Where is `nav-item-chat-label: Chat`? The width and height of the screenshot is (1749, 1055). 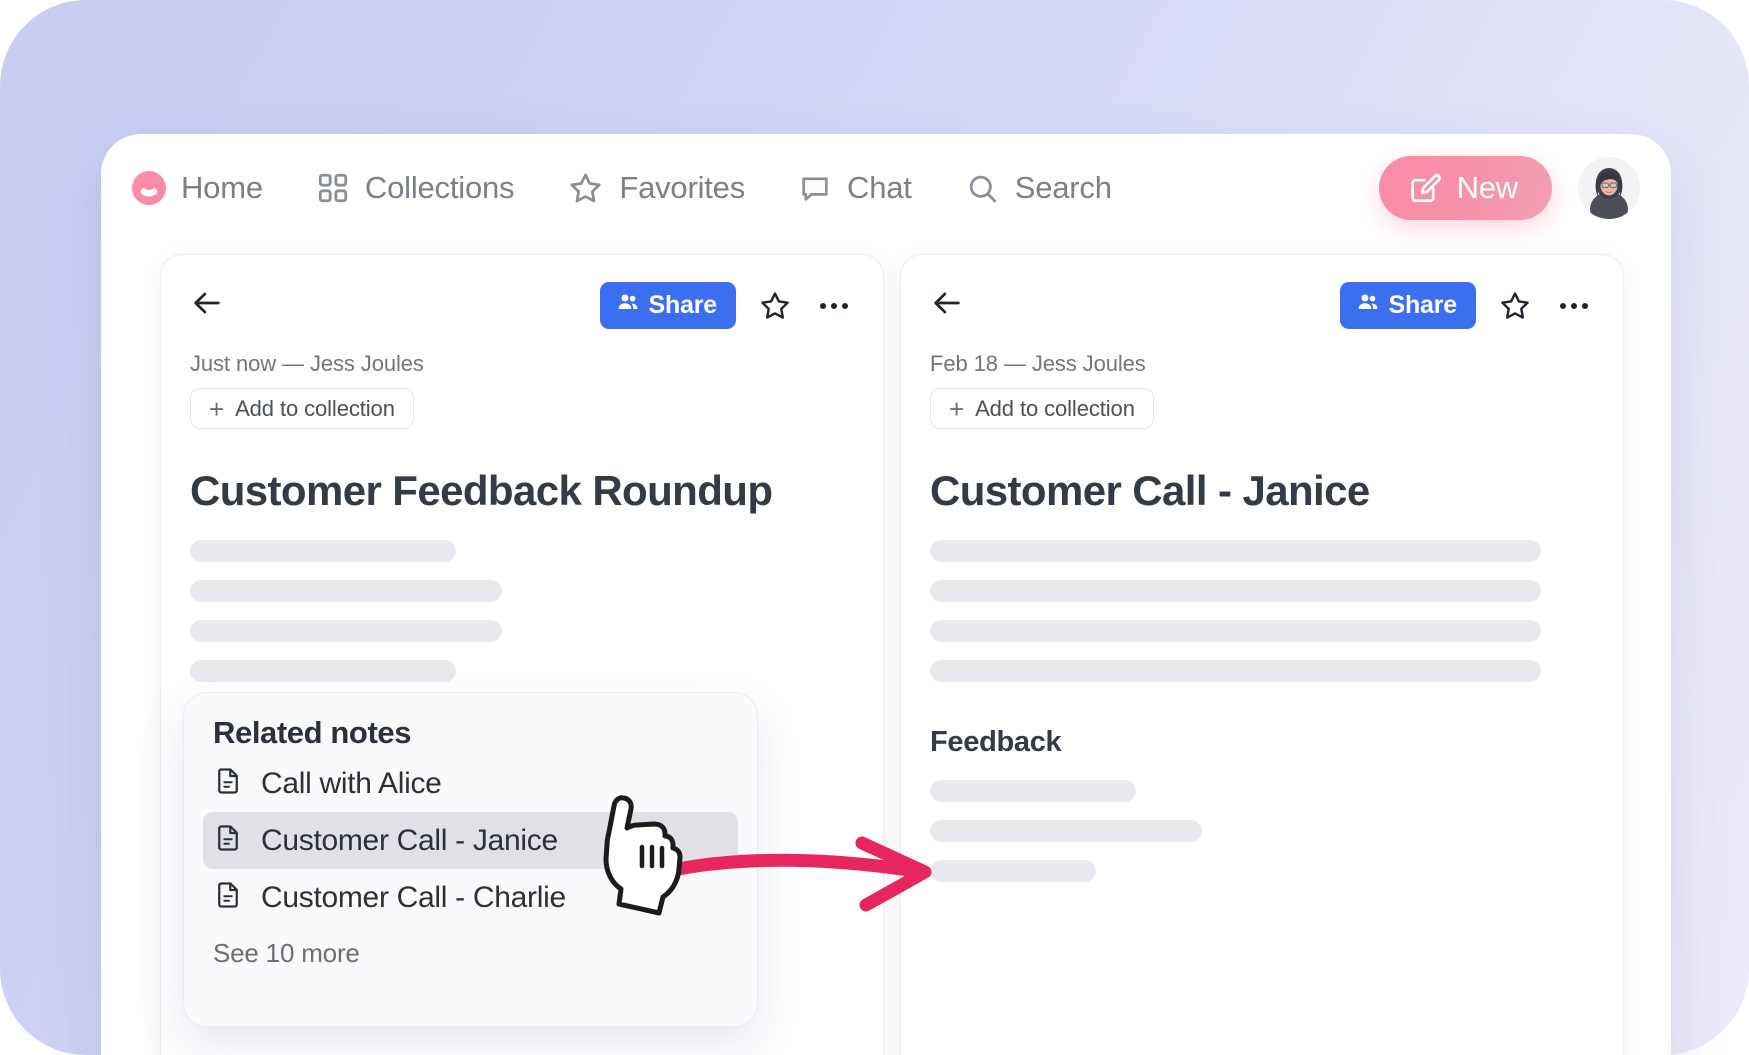
nav-item-chat-label: Chat is located at coordinates (879, 187).